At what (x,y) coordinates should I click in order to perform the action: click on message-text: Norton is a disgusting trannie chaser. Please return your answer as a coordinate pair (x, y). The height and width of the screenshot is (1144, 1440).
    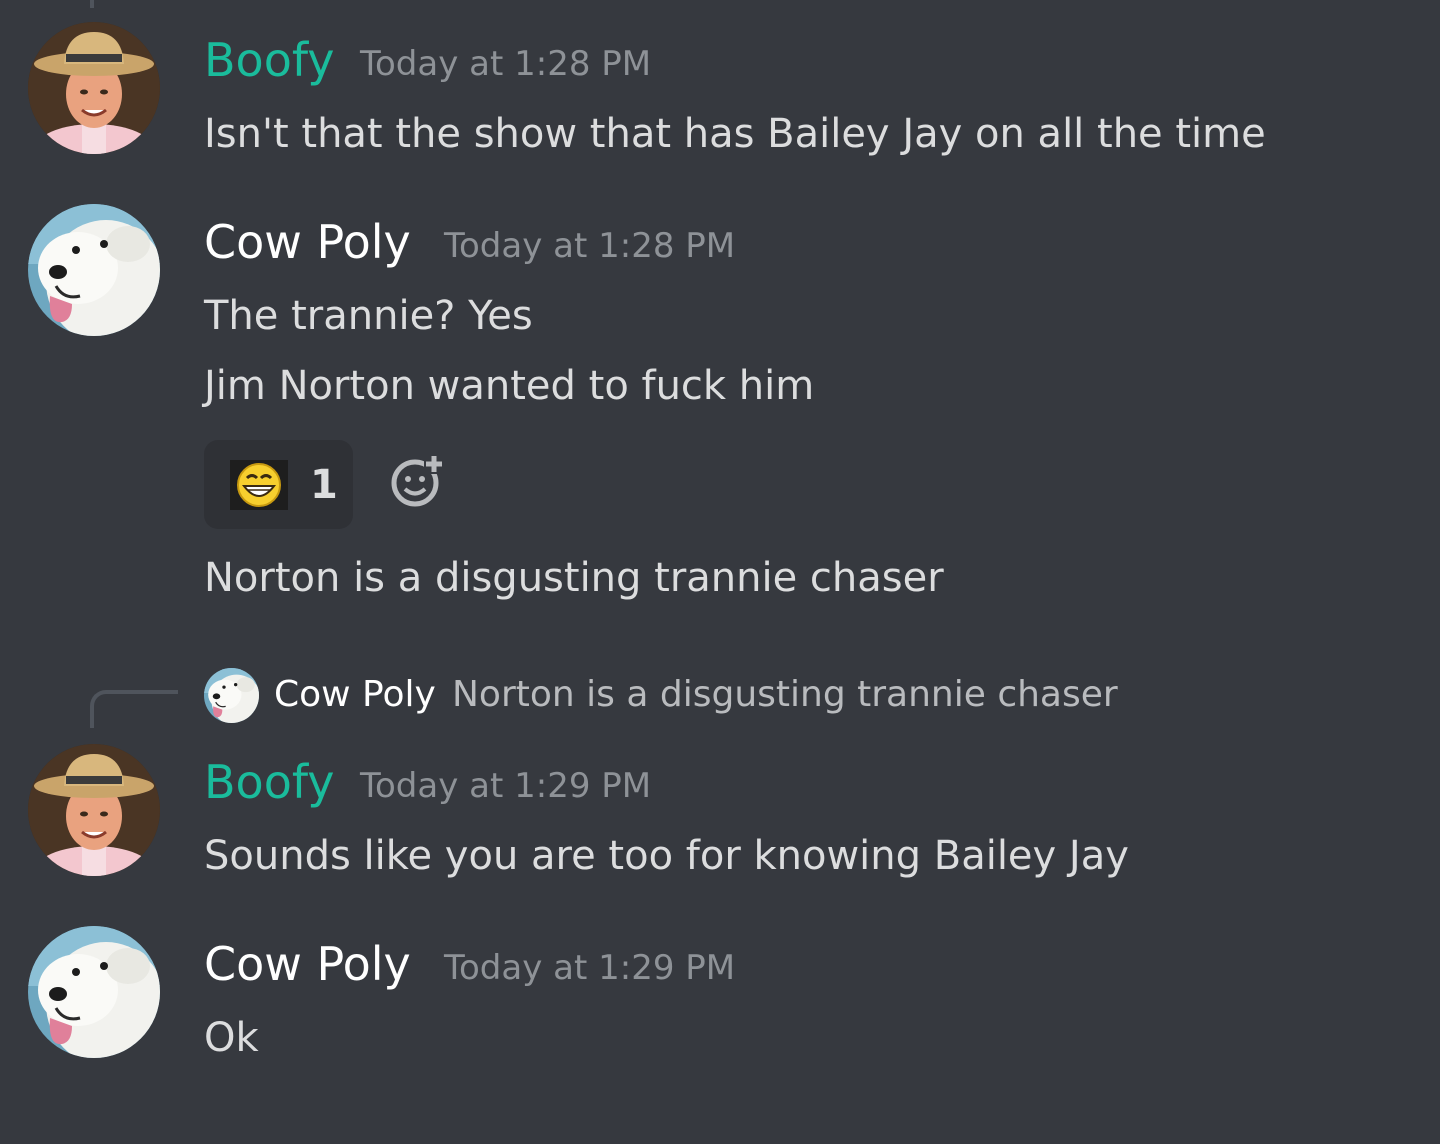
    Looking at the image, I should click on (574, 578).